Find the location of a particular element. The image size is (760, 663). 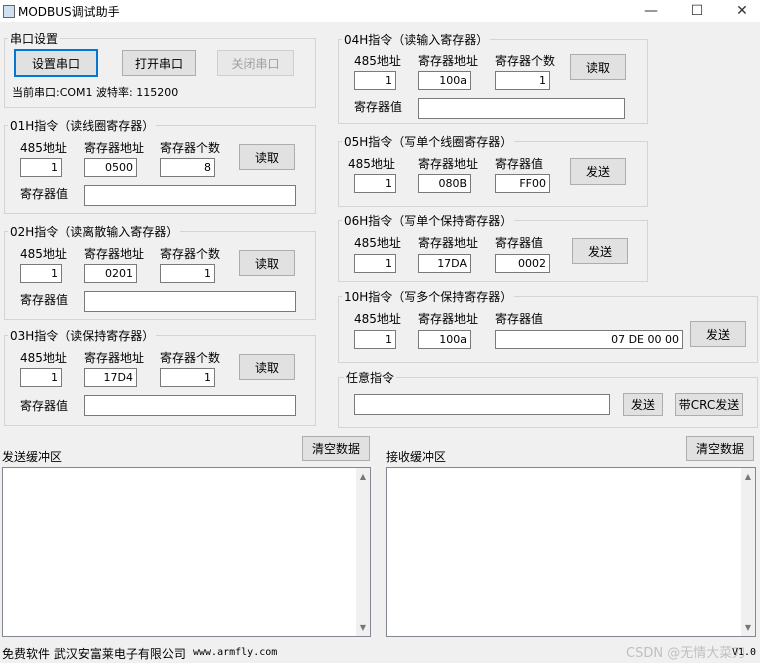

f10-send-button: 发送 is located at coordinates (718, 334).